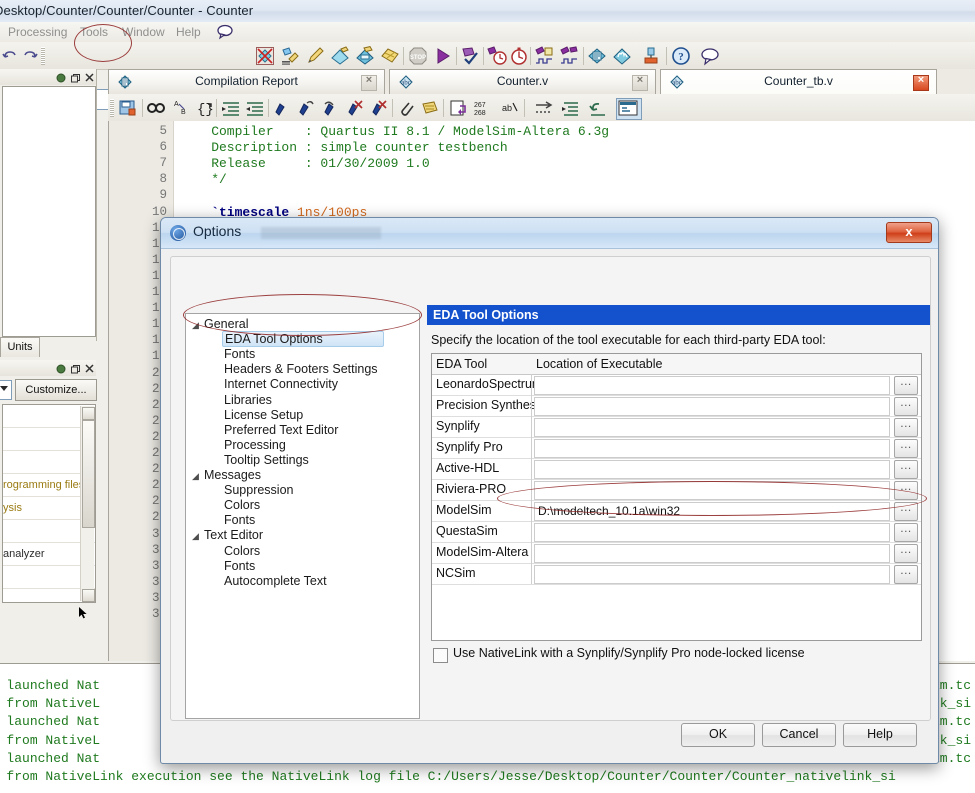 This screenshot has height=793, width=975. Describe the element at coordinates (365, 56) in the screenshot. I see `fitter-icon` at that location.